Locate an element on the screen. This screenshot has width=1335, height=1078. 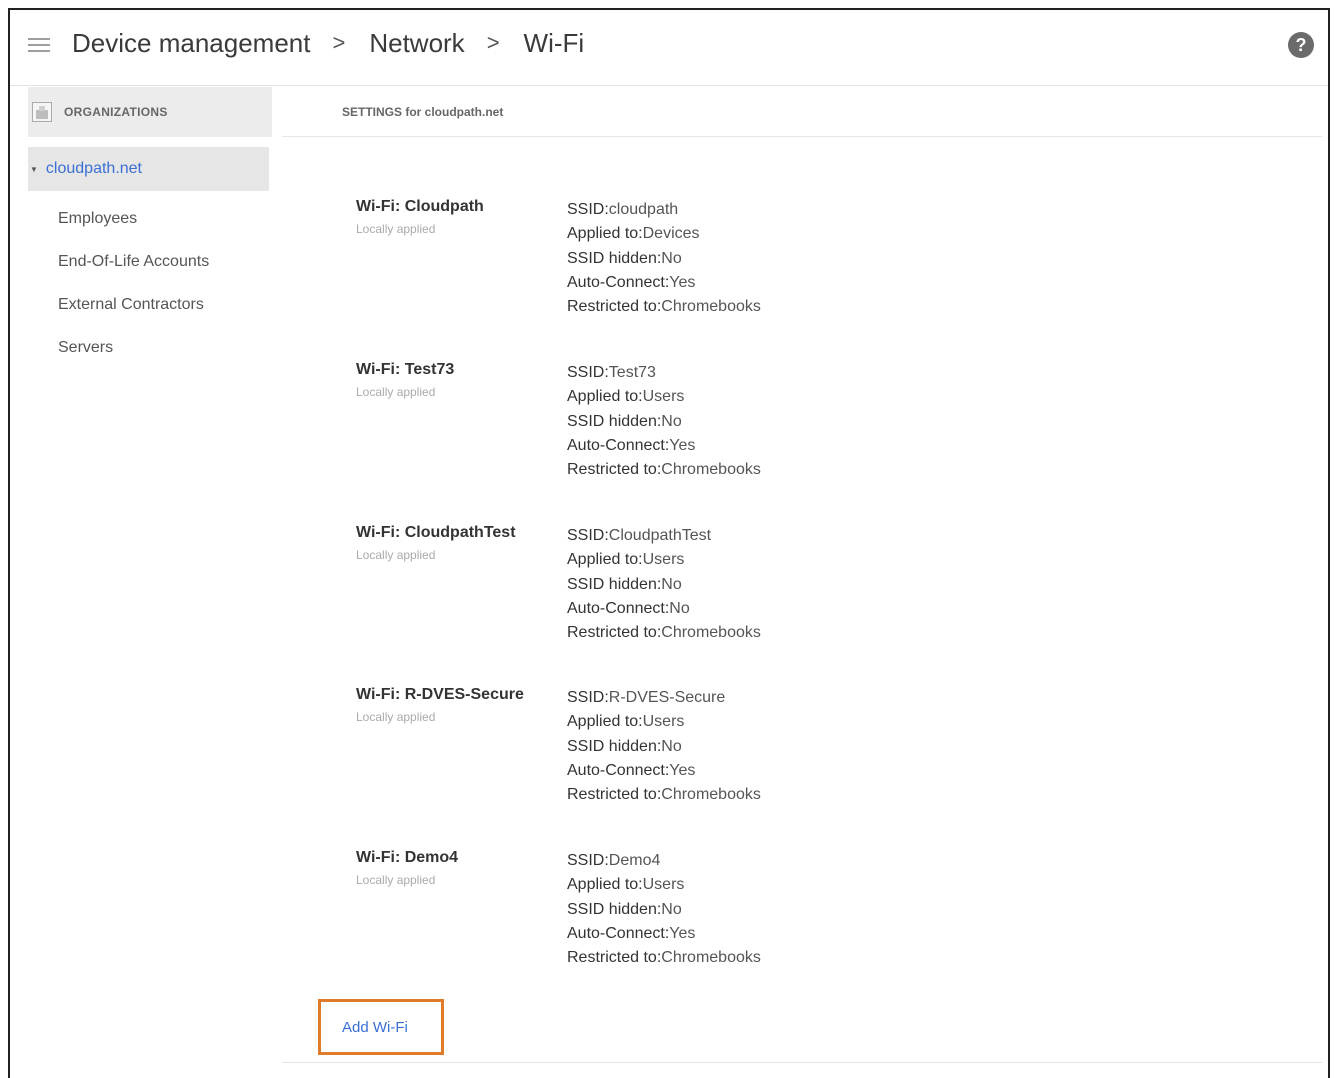
breadcrumb-network: Network is located at coordinates (416, 43).